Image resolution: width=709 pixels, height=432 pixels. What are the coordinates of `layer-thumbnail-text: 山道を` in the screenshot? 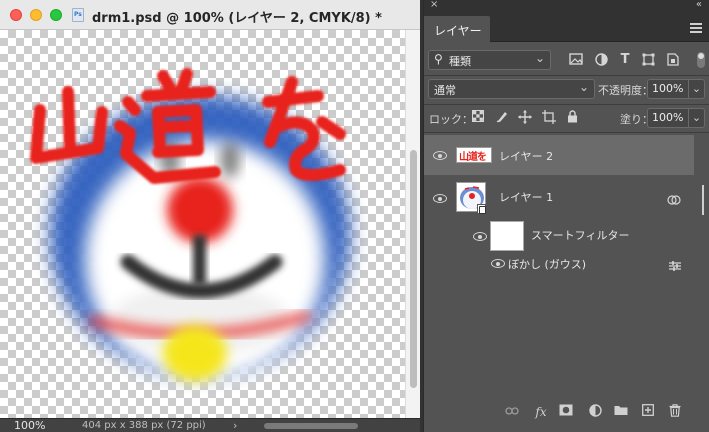 It's located at (473, 157).